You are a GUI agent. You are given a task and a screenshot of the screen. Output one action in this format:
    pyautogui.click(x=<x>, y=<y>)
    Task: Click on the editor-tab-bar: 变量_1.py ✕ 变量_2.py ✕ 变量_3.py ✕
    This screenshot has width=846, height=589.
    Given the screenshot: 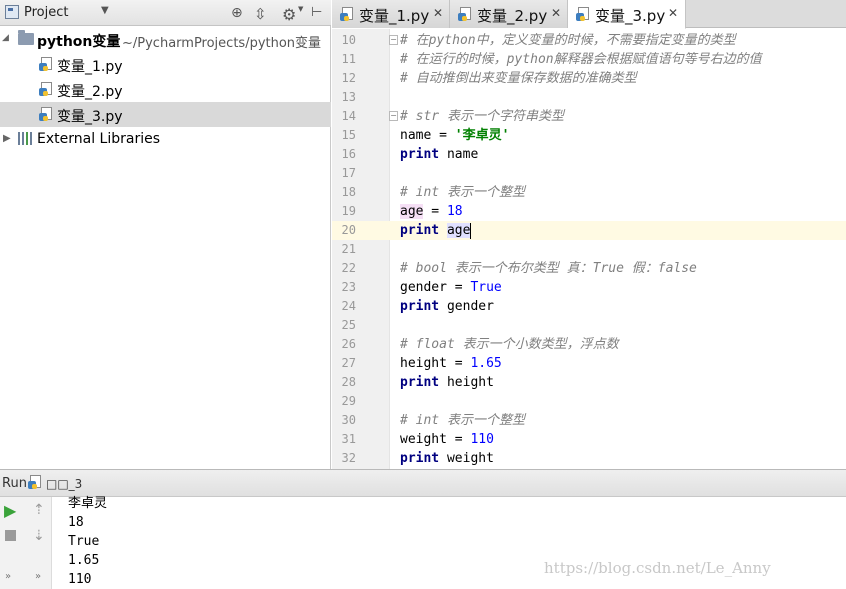 What is the action you would take?
    pyautogui.click(x=589, y=14)
    